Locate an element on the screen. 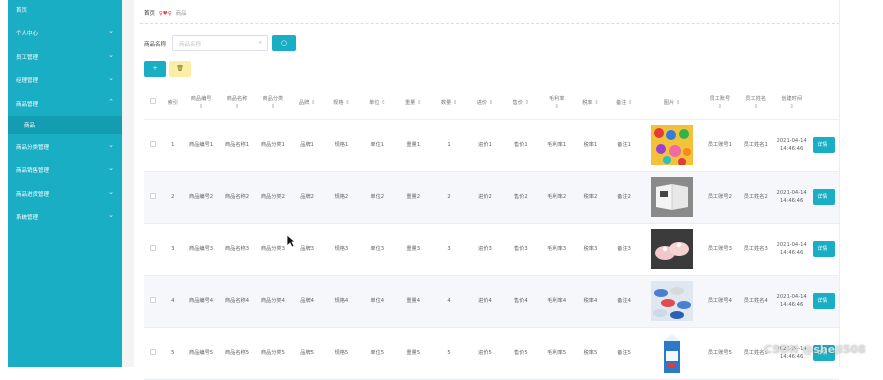  add-icon: + is located at coordinates (155, 68).